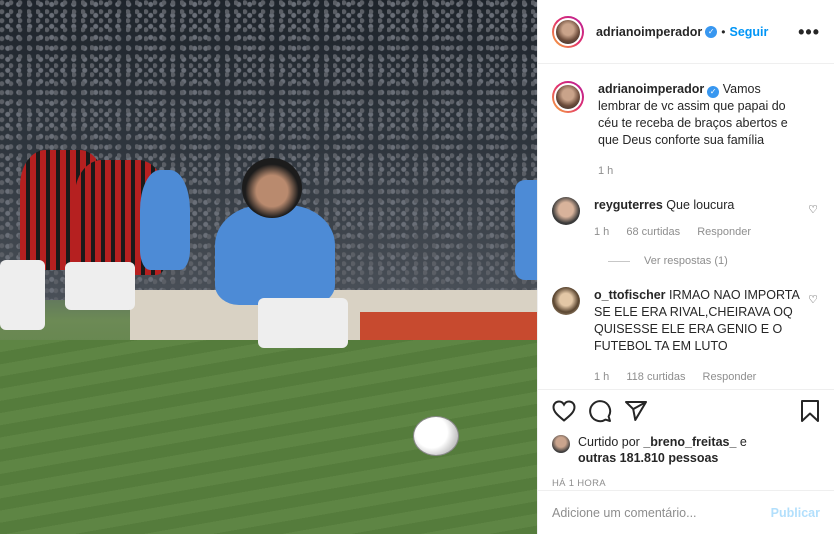 This screenshot has width=834, height=534. I want to click on player-blue-right, so click(526, 230).